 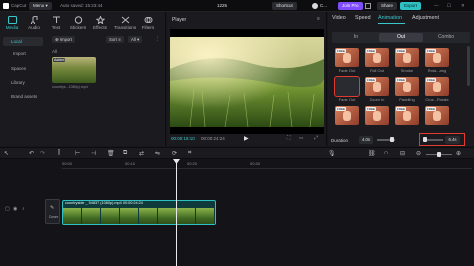 What do you see at coordinates (402, 153) in the screenshot?
I see `preview-axis-icon: ⊟` at bounding box center [402, 153].